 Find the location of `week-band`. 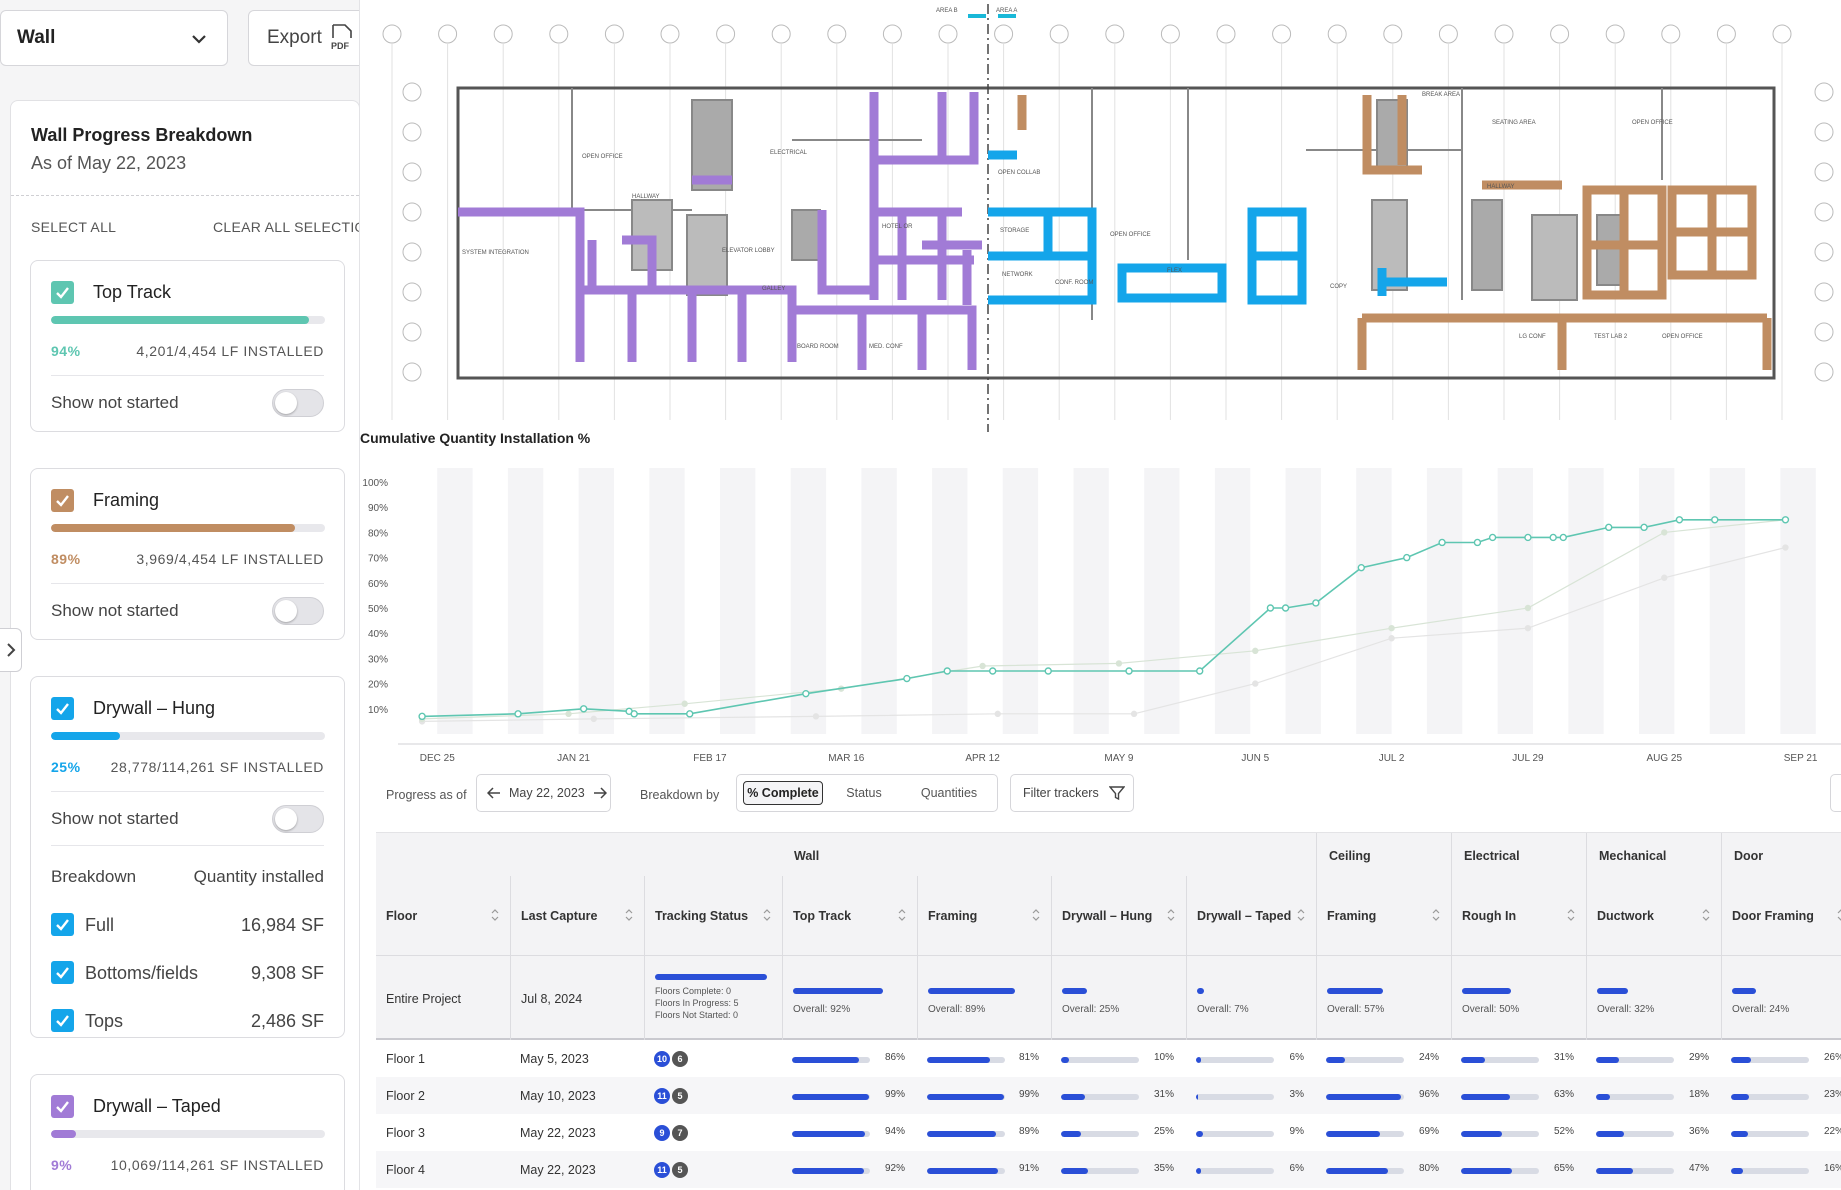

week-band is located at coordinates (1091, 601).